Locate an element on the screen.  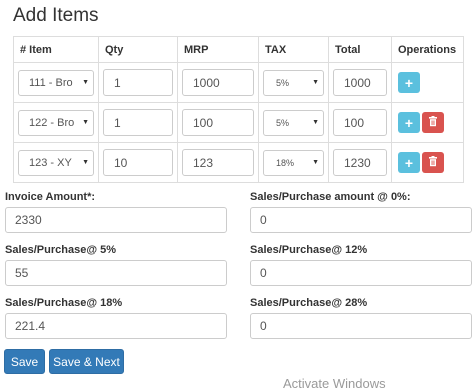
sales-5-input: 55 is located at coordinates (116, 273).